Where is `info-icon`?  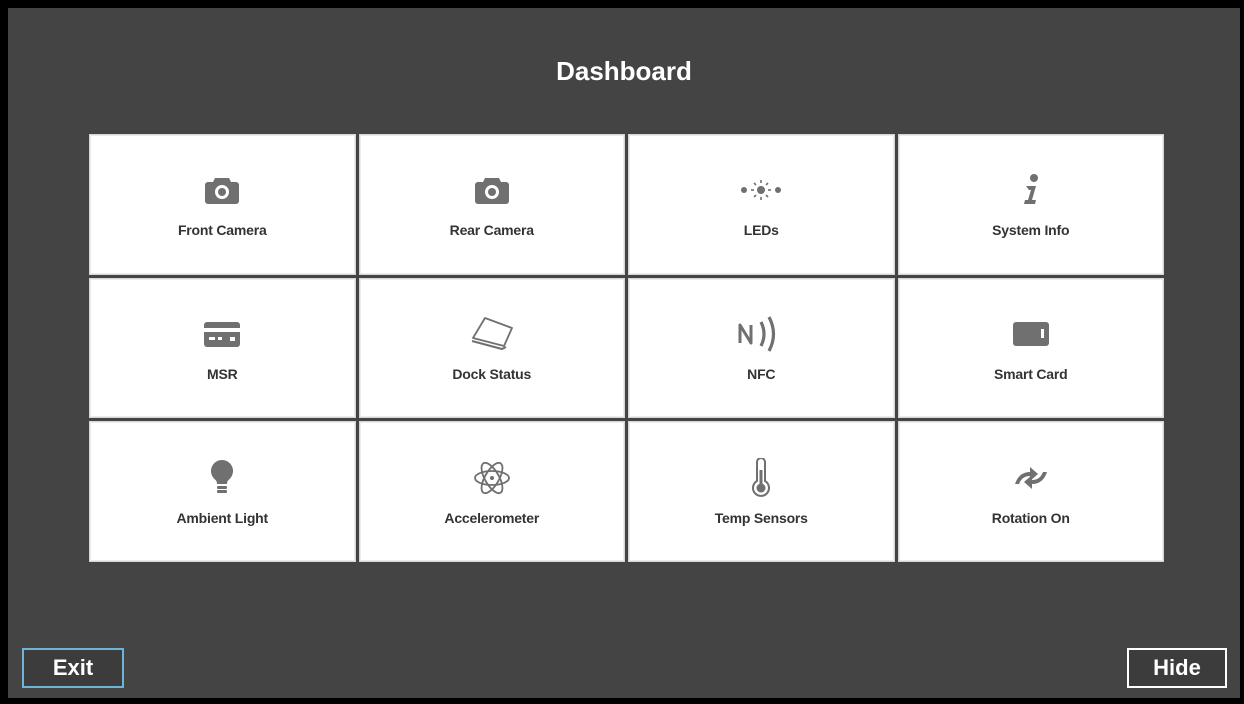 info-icon is located at coordinates (1031, 190).